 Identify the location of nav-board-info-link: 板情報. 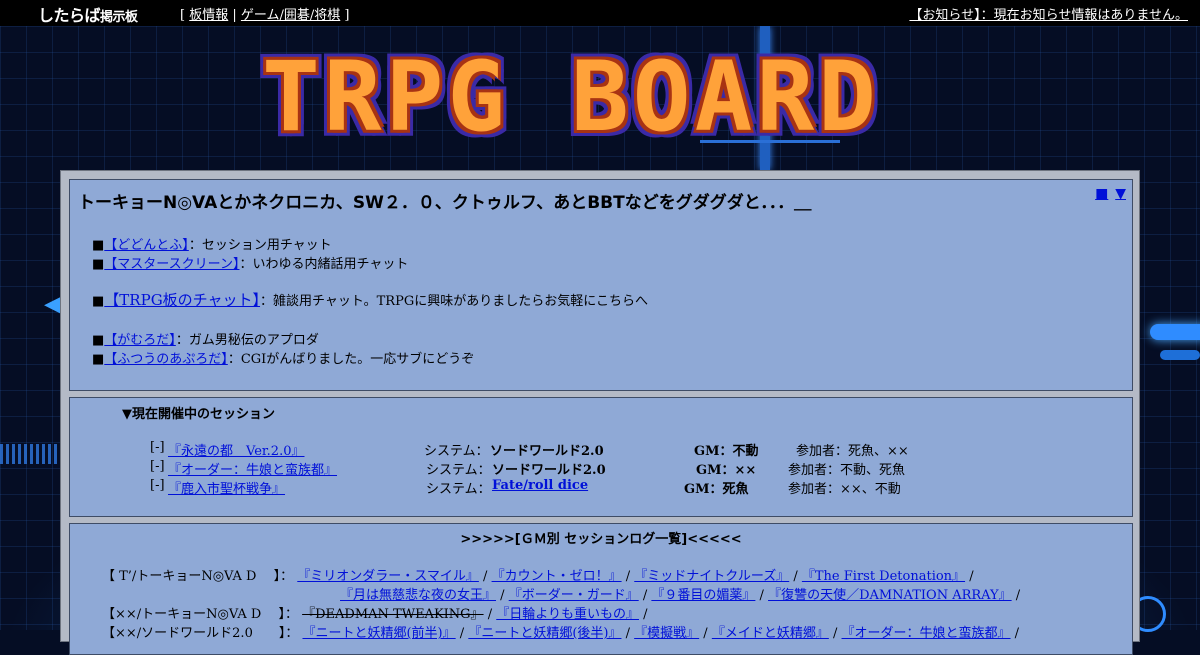
(208, 15).